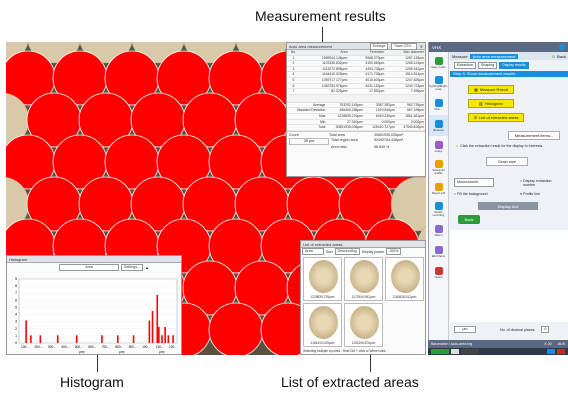  What do you see at coordinates (438, 62) in the screenshot?
I see `sidebar-item: Easy mode` at bounding box center [438, 62].